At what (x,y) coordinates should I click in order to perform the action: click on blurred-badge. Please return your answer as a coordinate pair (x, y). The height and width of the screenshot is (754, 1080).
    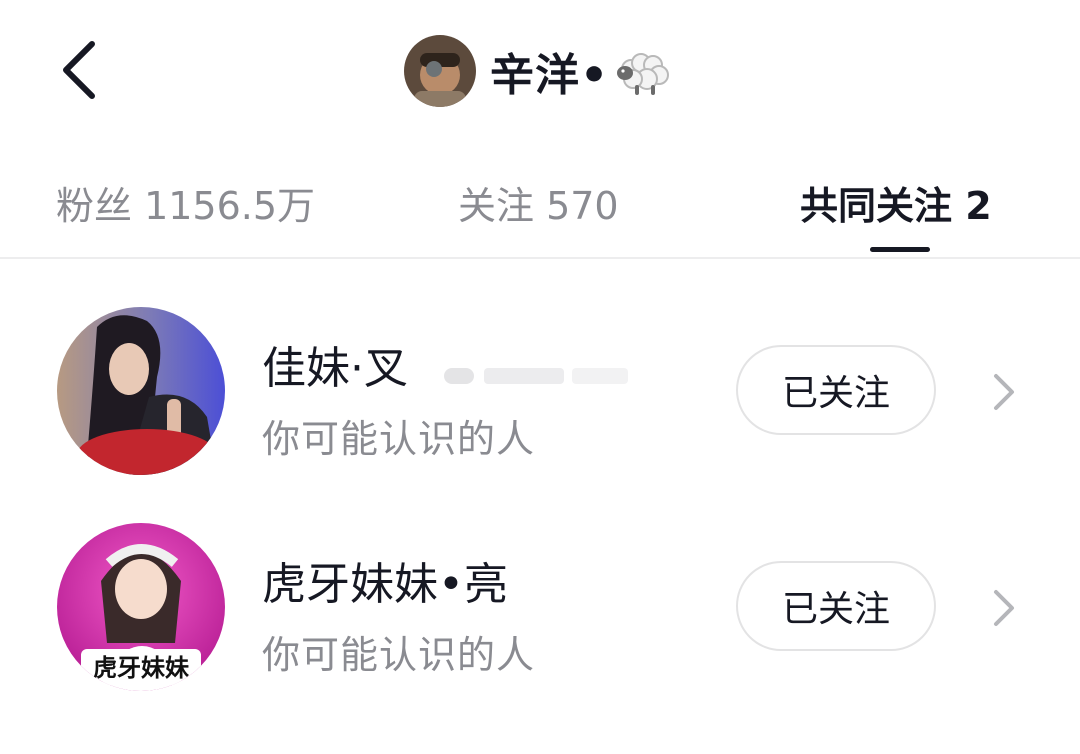
    Looking at the image, I should click on (536, 376).